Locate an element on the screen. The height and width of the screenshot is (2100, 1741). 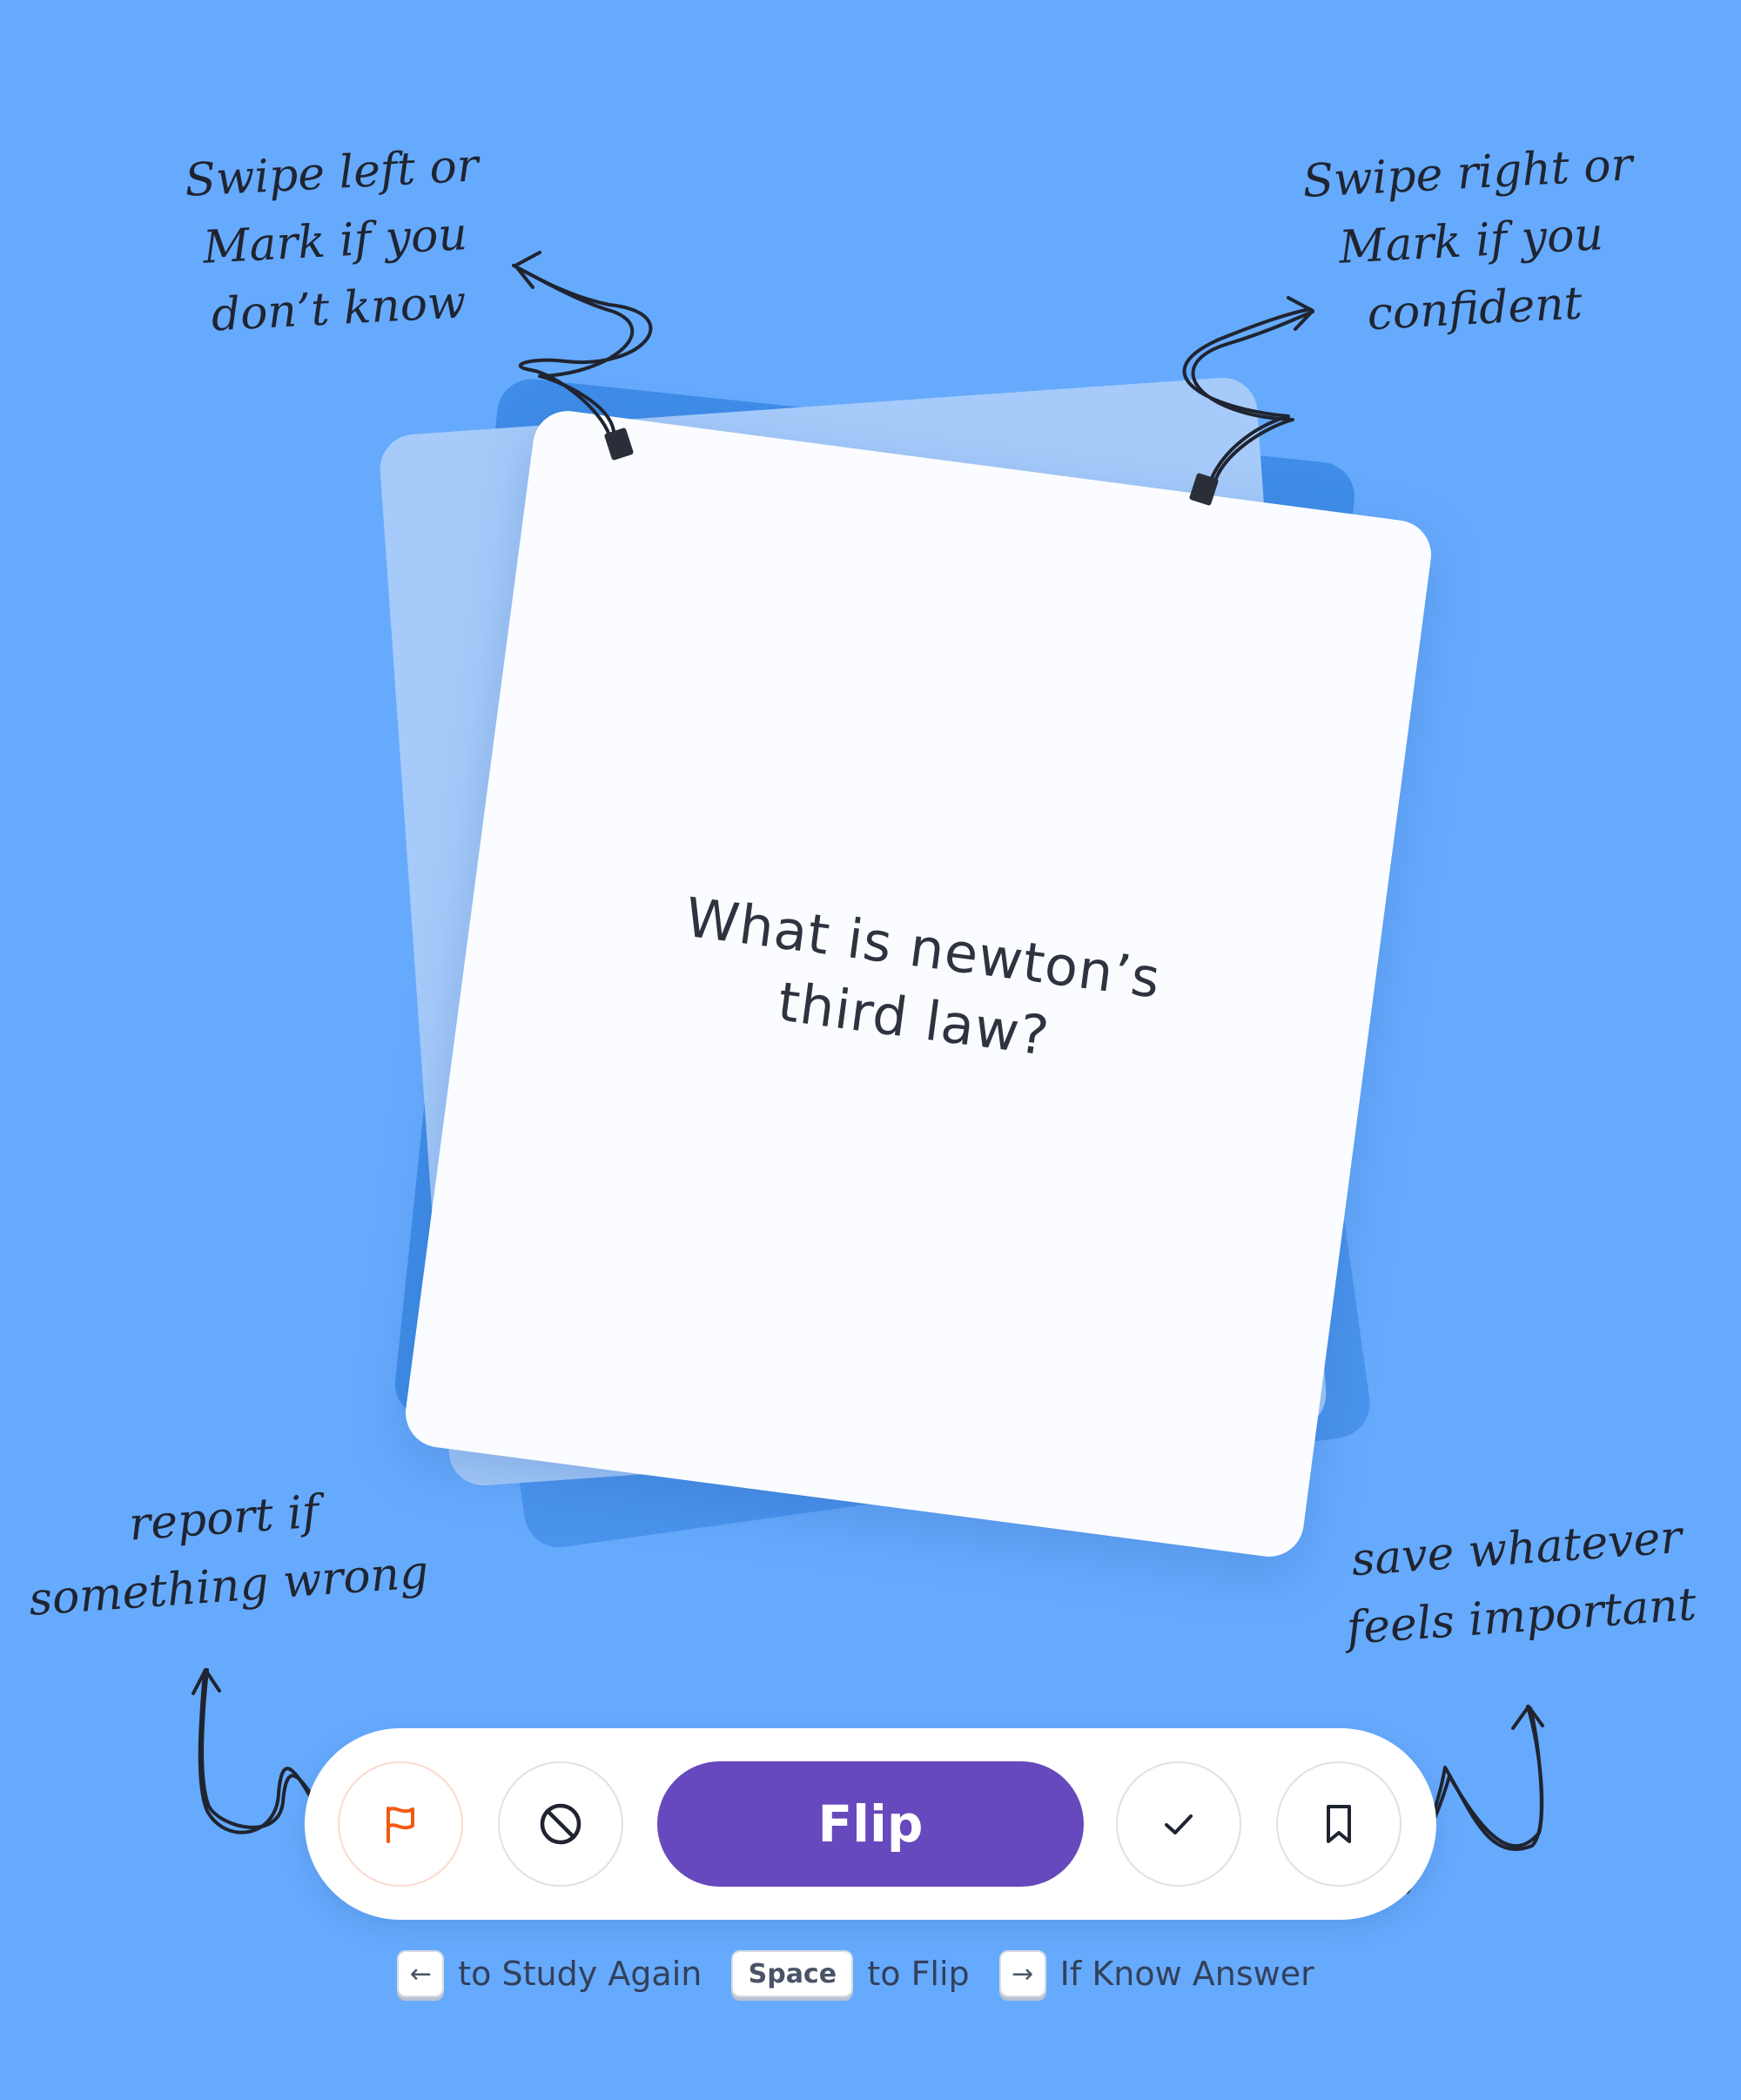
block-icon is located at coordinates (560, 1824).